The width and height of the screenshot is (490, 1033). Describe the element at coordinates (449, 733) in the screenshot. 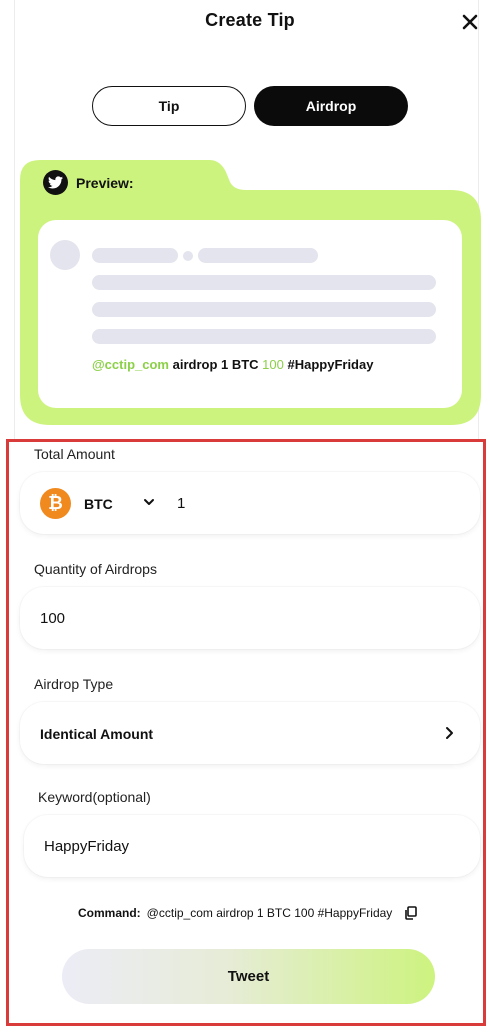

I see `chevron-right-icon` at that location.